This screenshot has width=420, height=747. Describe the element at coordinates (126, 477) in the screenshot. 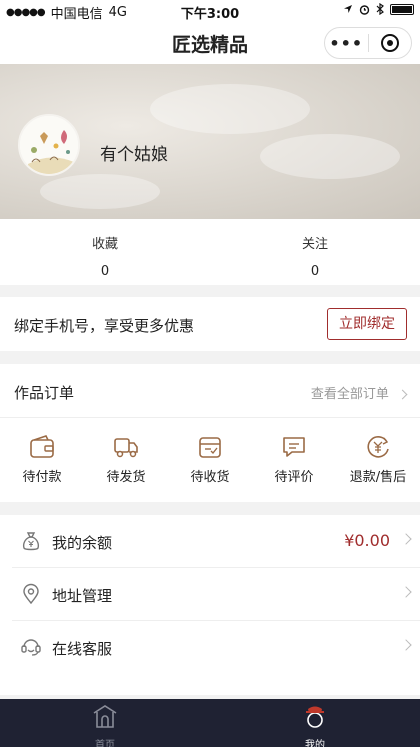

I see `order-item-label: 待发货` at that location.